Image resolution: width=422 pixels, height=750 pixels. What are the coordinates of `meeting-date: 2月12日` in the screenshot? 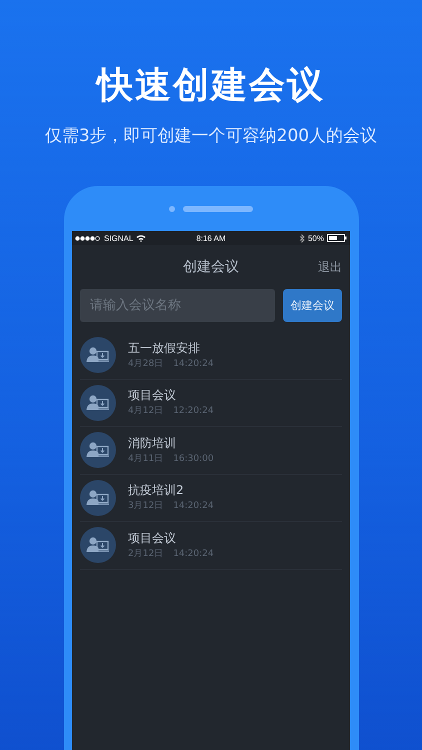 It's located at (146, 554).